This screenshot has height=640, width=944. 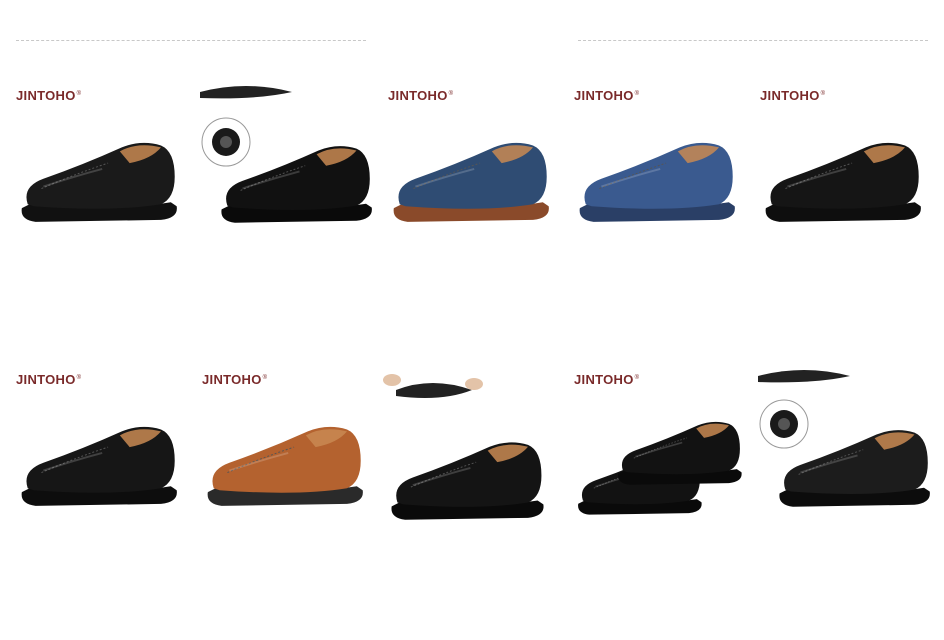 I want to click on brown-leather-loafer, so click(x=285, y=466).